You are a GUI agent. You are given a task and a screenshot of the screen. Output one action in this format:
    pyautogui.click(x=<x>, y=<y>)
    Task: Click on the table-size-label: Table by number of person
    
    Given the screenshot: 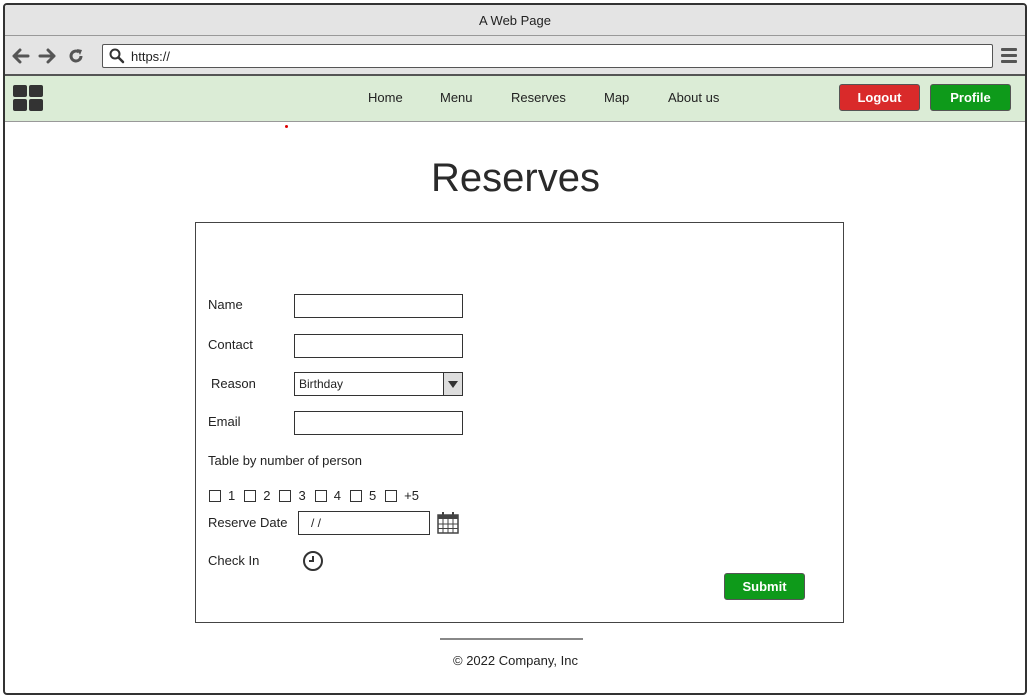 What is the action you would take?
    pyautogui.click(x=285, y=460)
    